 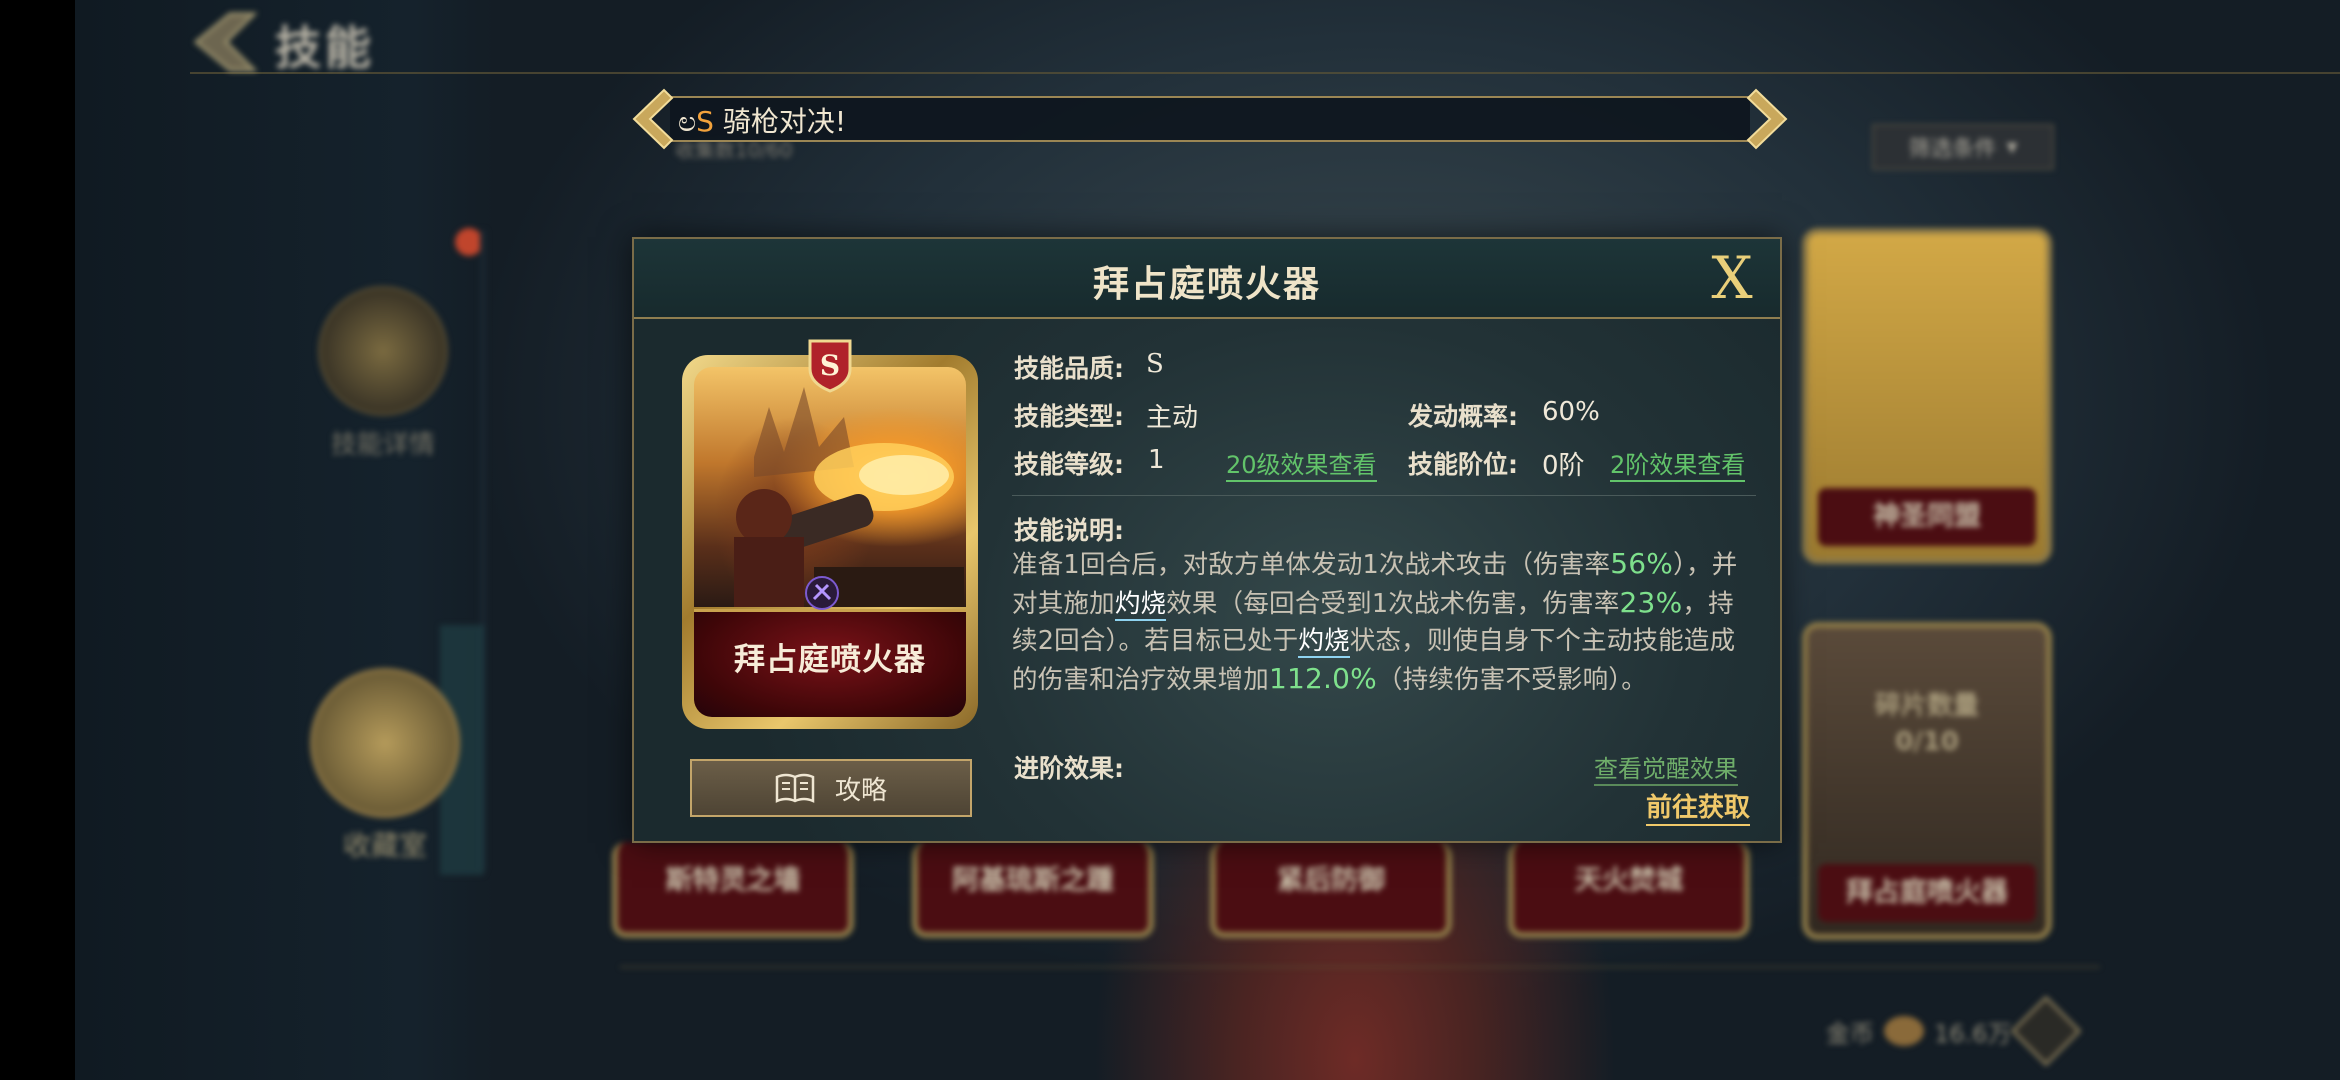 What do you see at coordinates (1323, 678) in the screenshot?
I see `bonus-rate-value: 112.0%` at bounding box center [1323, 678].